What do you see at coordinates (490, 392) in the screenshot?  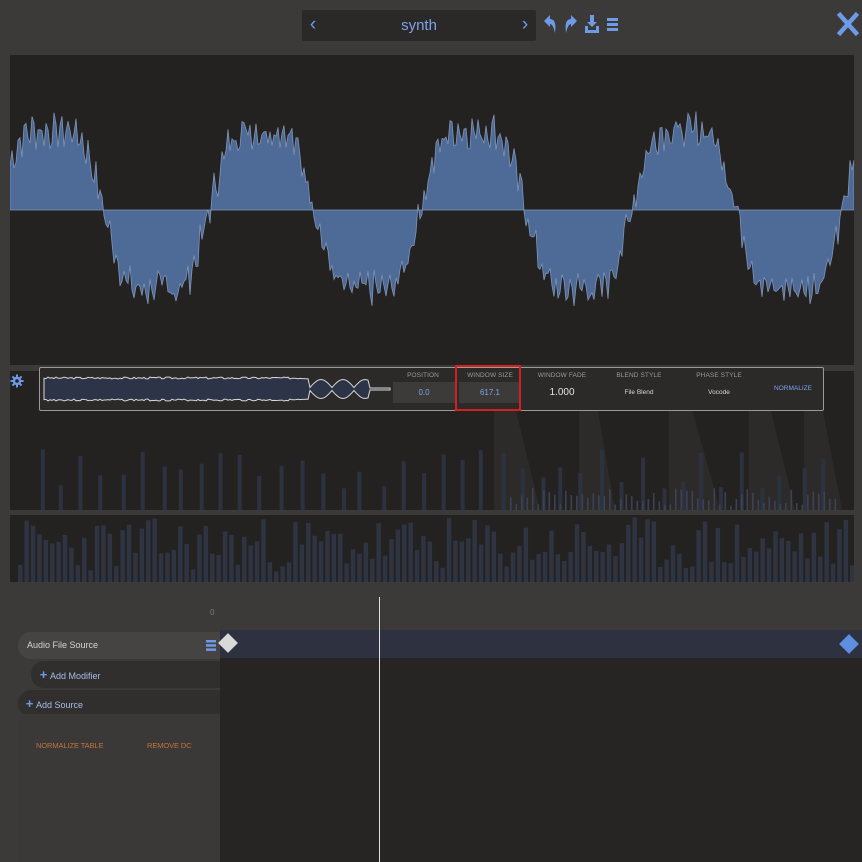 I see `window-size-value: 617.1` at bounding box center [490, 392].